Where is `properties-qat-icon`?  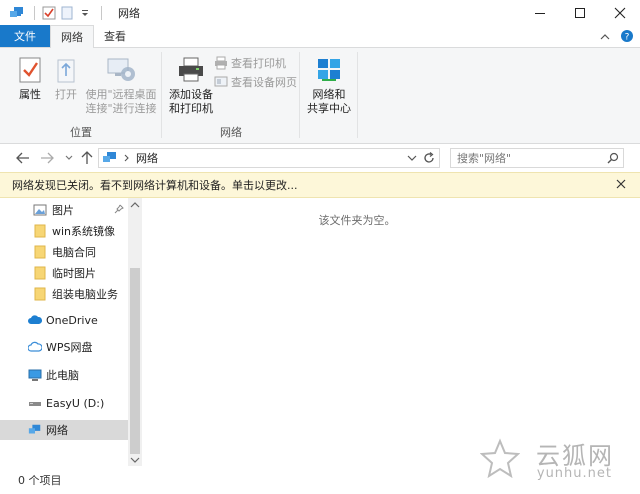
properties-qat-icon is located at coordinates (49, 13).